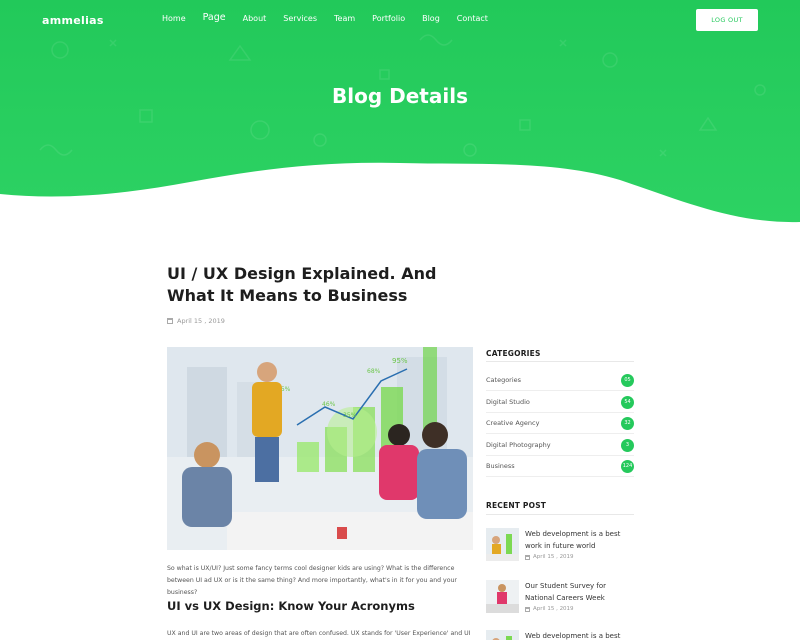  Describe the element at coordinates (513, 423) in the screenshot. I see `category-label: Creative Agency` at that location.